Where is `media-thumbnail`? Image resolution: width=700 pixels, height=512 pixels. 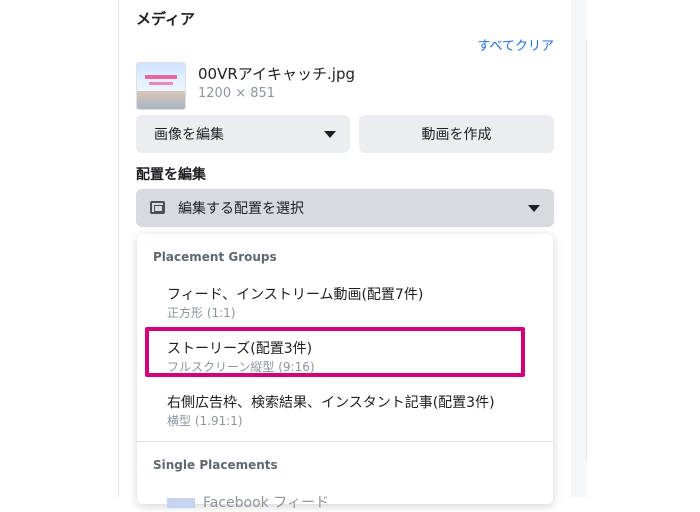
media-thumbnail is located at coordinates (161, 86).